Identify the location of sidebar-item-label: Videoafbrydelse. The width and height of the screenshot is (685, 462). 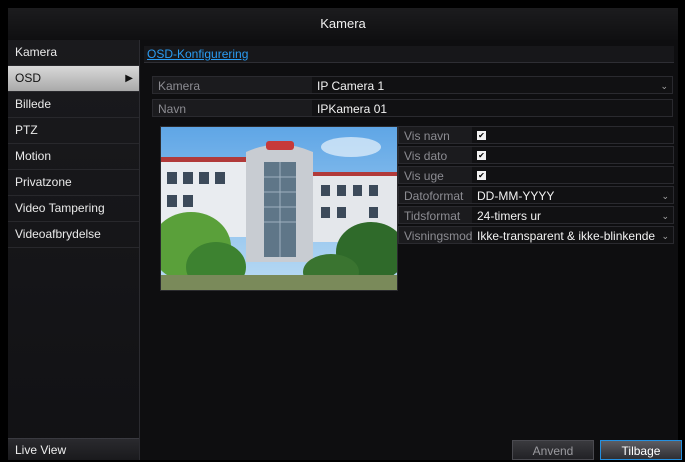
(58, 234).